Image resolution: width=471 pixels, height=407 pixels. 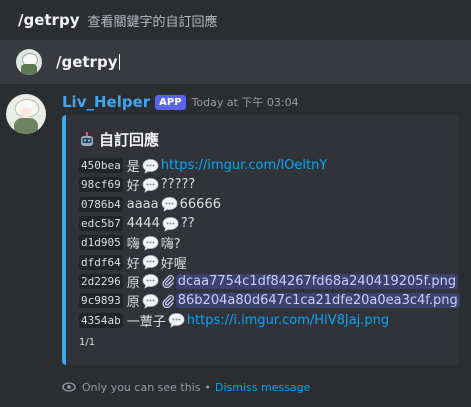 I want to click on dismiss-message-link: Dismiss message, so click(x=262, y=387).